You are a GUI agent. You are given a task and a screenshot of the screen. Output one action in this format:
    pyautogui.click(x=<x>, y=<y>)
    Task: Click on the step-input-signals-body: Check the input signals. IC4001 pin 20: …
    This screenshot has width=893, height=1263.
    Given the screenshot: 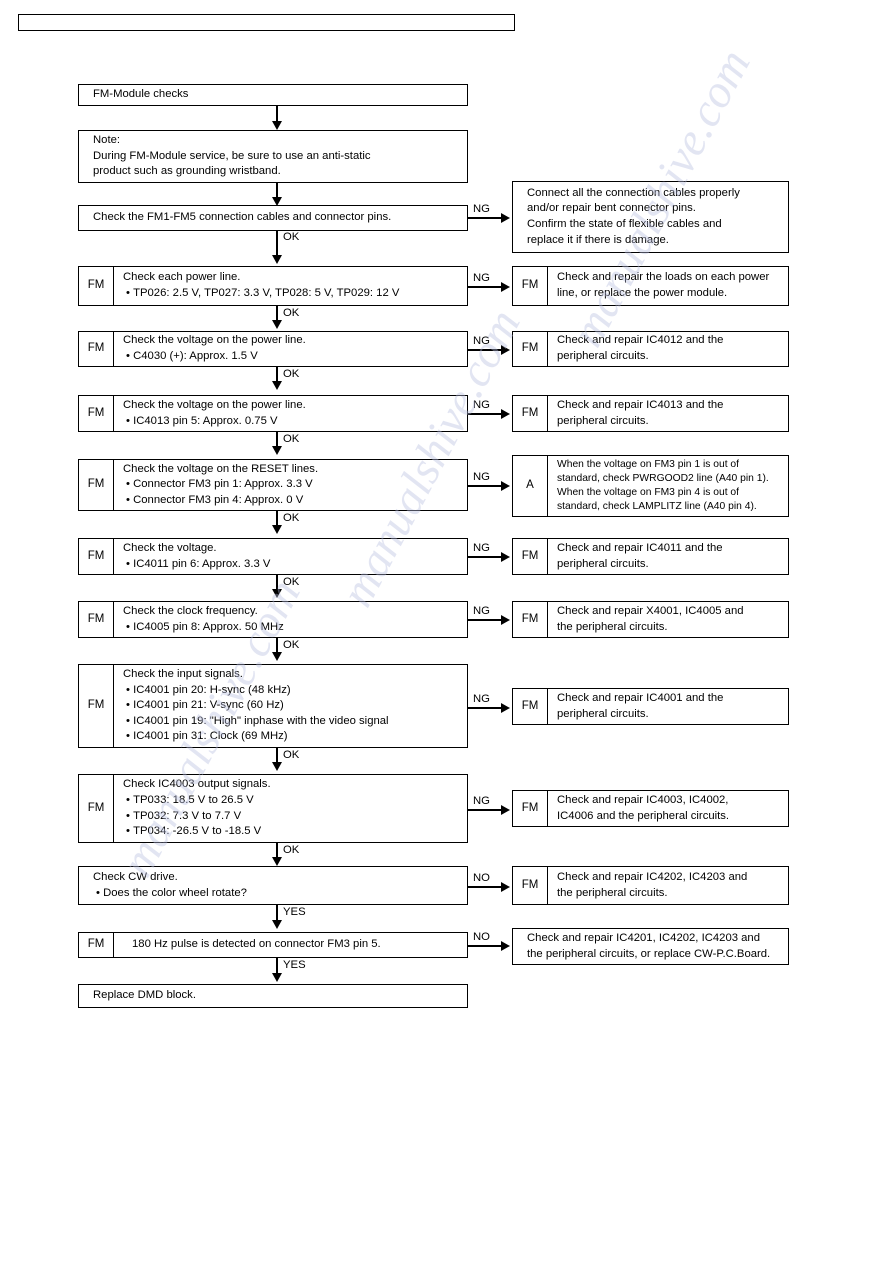 What is the action you would take?
    pyautogui.click(x=290, y=706)
    